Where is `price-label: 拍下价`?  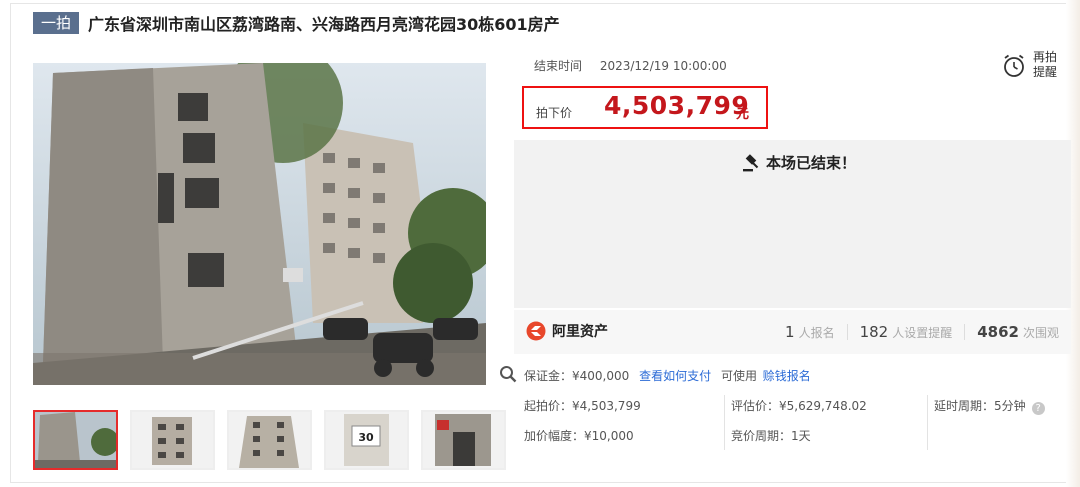 price-label: 拍下价 is located at coordinates (554, 113).